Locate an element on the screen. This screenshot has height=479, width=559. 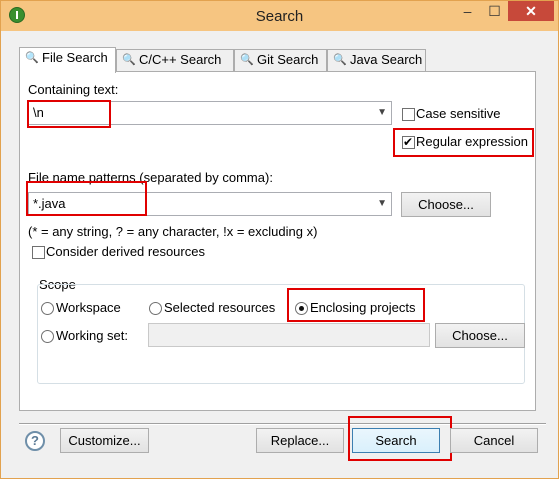
title-bar: Search – ☐ ✕ is located at coordinates (279, 16).